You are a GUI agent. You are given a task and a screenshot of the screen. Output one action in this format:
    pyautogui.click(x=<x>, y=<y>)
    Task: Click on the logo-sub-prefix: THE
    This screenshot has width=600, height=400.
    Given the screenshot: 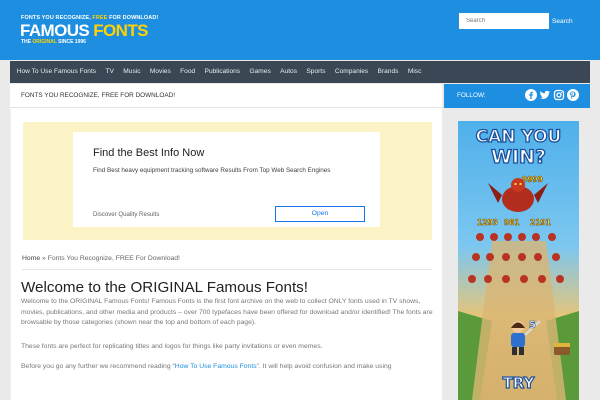 What is the action you would take?
    pyautogui.click(x=27, y=42)
    